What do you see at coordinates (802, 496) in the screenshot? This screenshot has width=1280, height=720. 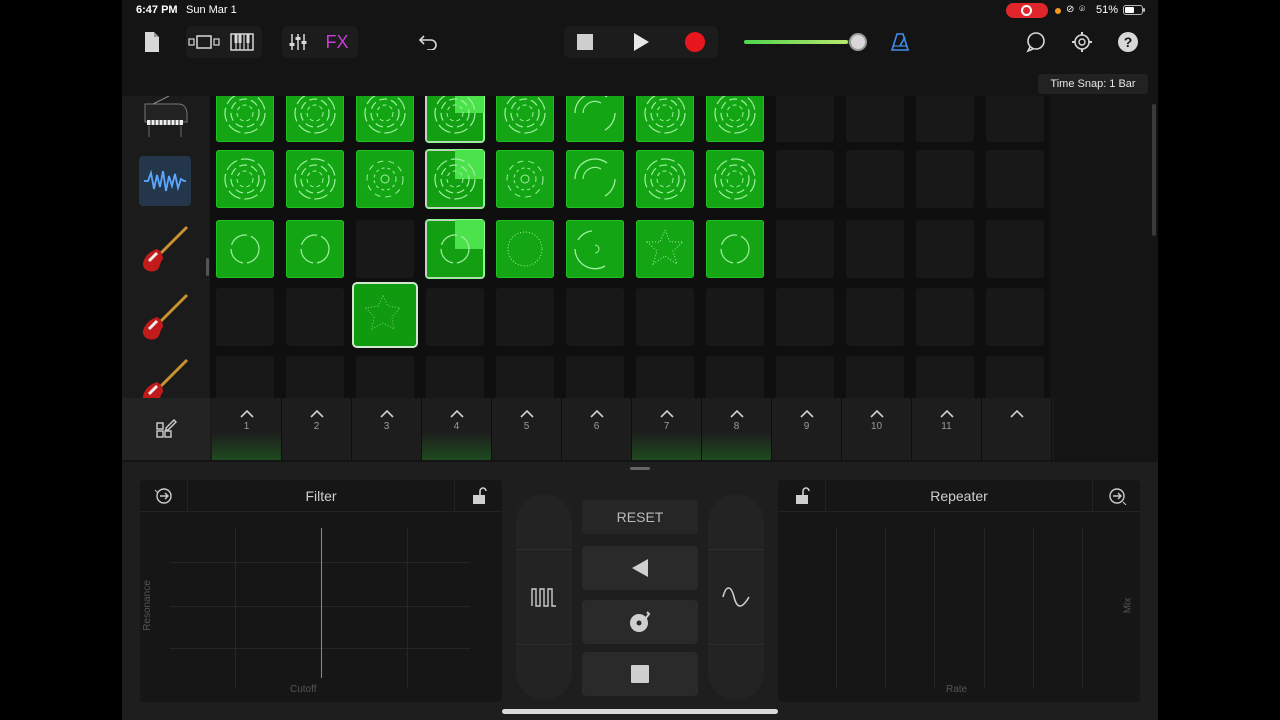 I see `repeater-lock-icon` at bounding box center [802, 496].